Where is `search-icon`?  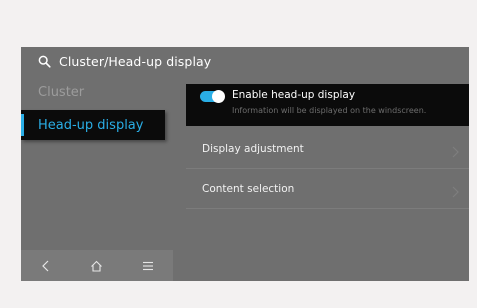
search-icon is located at coordinates (44, 61).